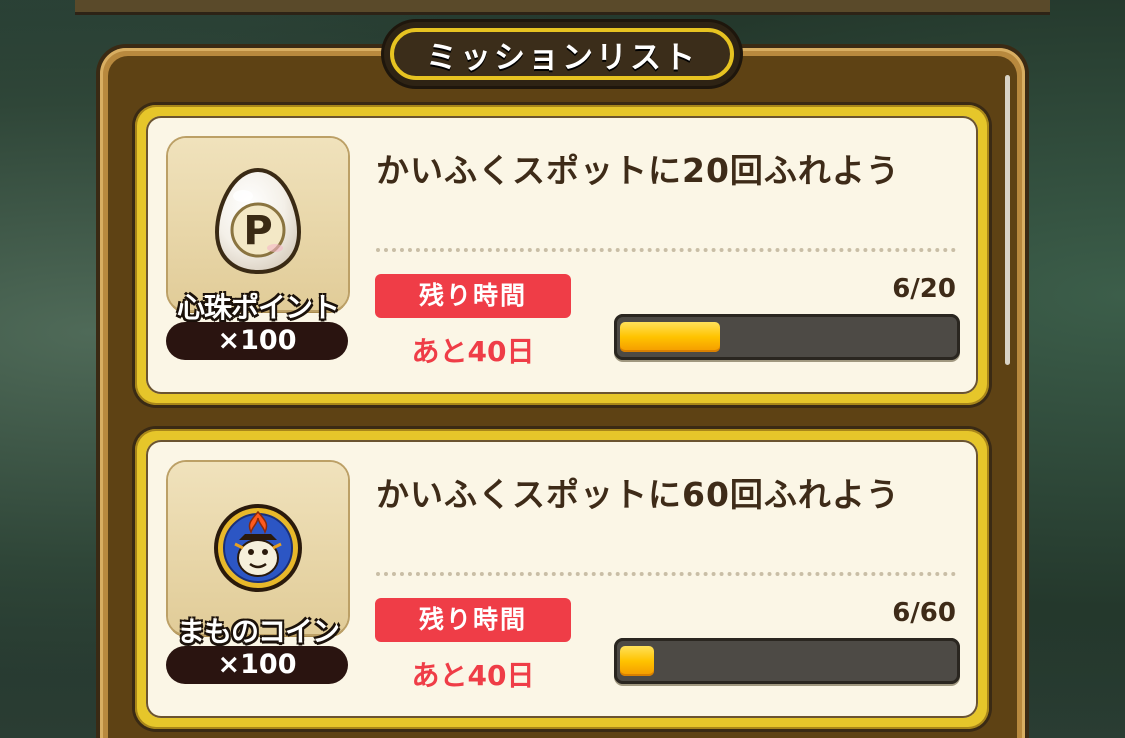 The height and width of the screenshot is (738, 1125). What do you see at coordinates (562, 7) in the screenshot?
I see `top-frame-strip` at bounding box center [562, 7].